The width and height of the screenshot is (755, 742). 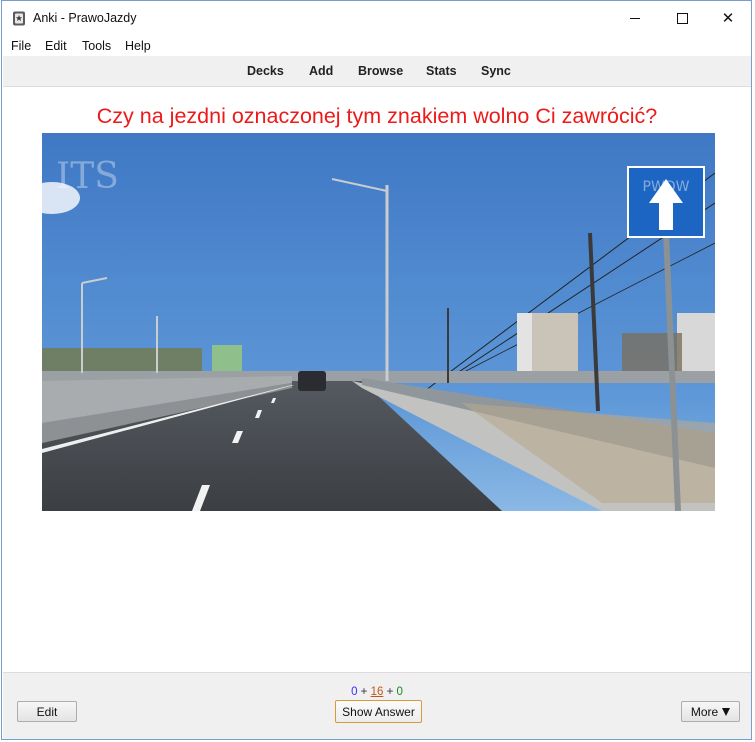 I want to click on show-answer-label: Show Answer, so click(x=378, y=711).